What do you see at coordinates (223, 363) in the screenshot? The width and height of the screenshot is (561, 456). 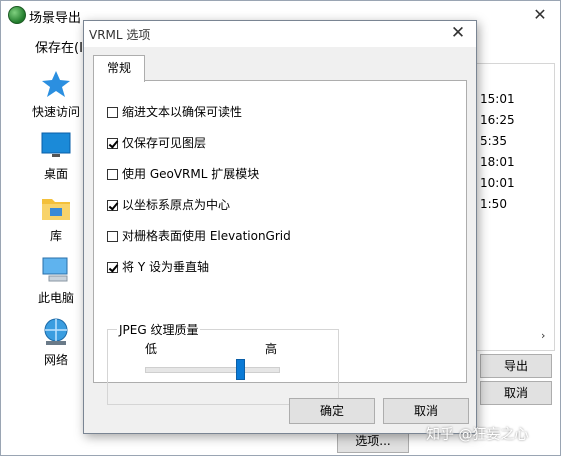 I see `jpeg-quality-group: JPEG 纹理质量 低 高` at bounding box center [223, 363].